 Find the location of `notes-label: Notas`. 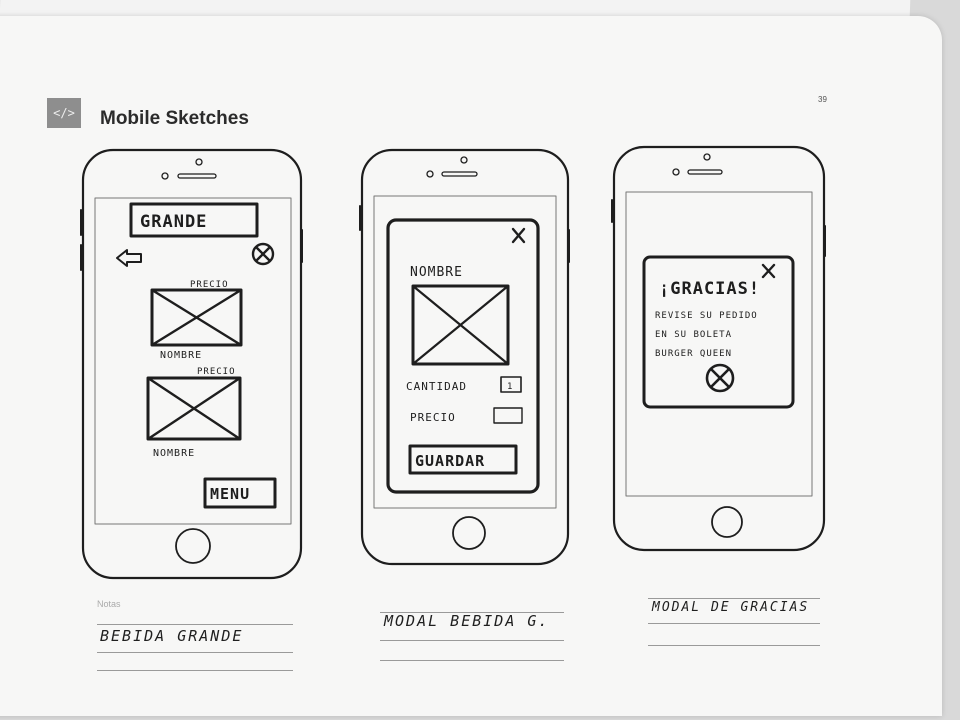

notes-label: Notas is located at coordinates (109, 604).